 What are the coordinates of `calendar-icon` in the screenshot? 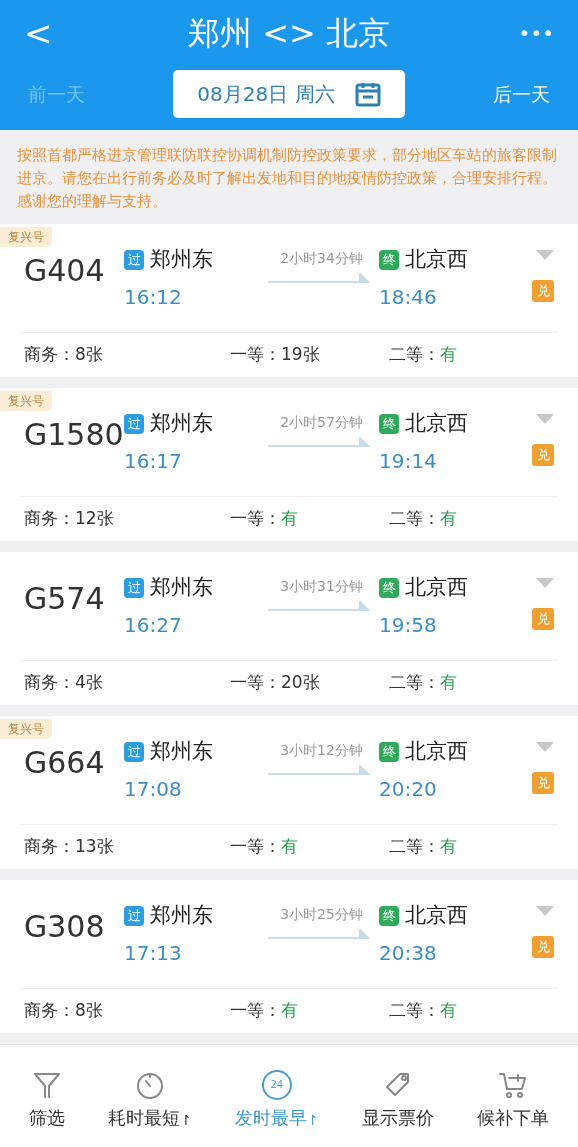 It's located at (367, 94).